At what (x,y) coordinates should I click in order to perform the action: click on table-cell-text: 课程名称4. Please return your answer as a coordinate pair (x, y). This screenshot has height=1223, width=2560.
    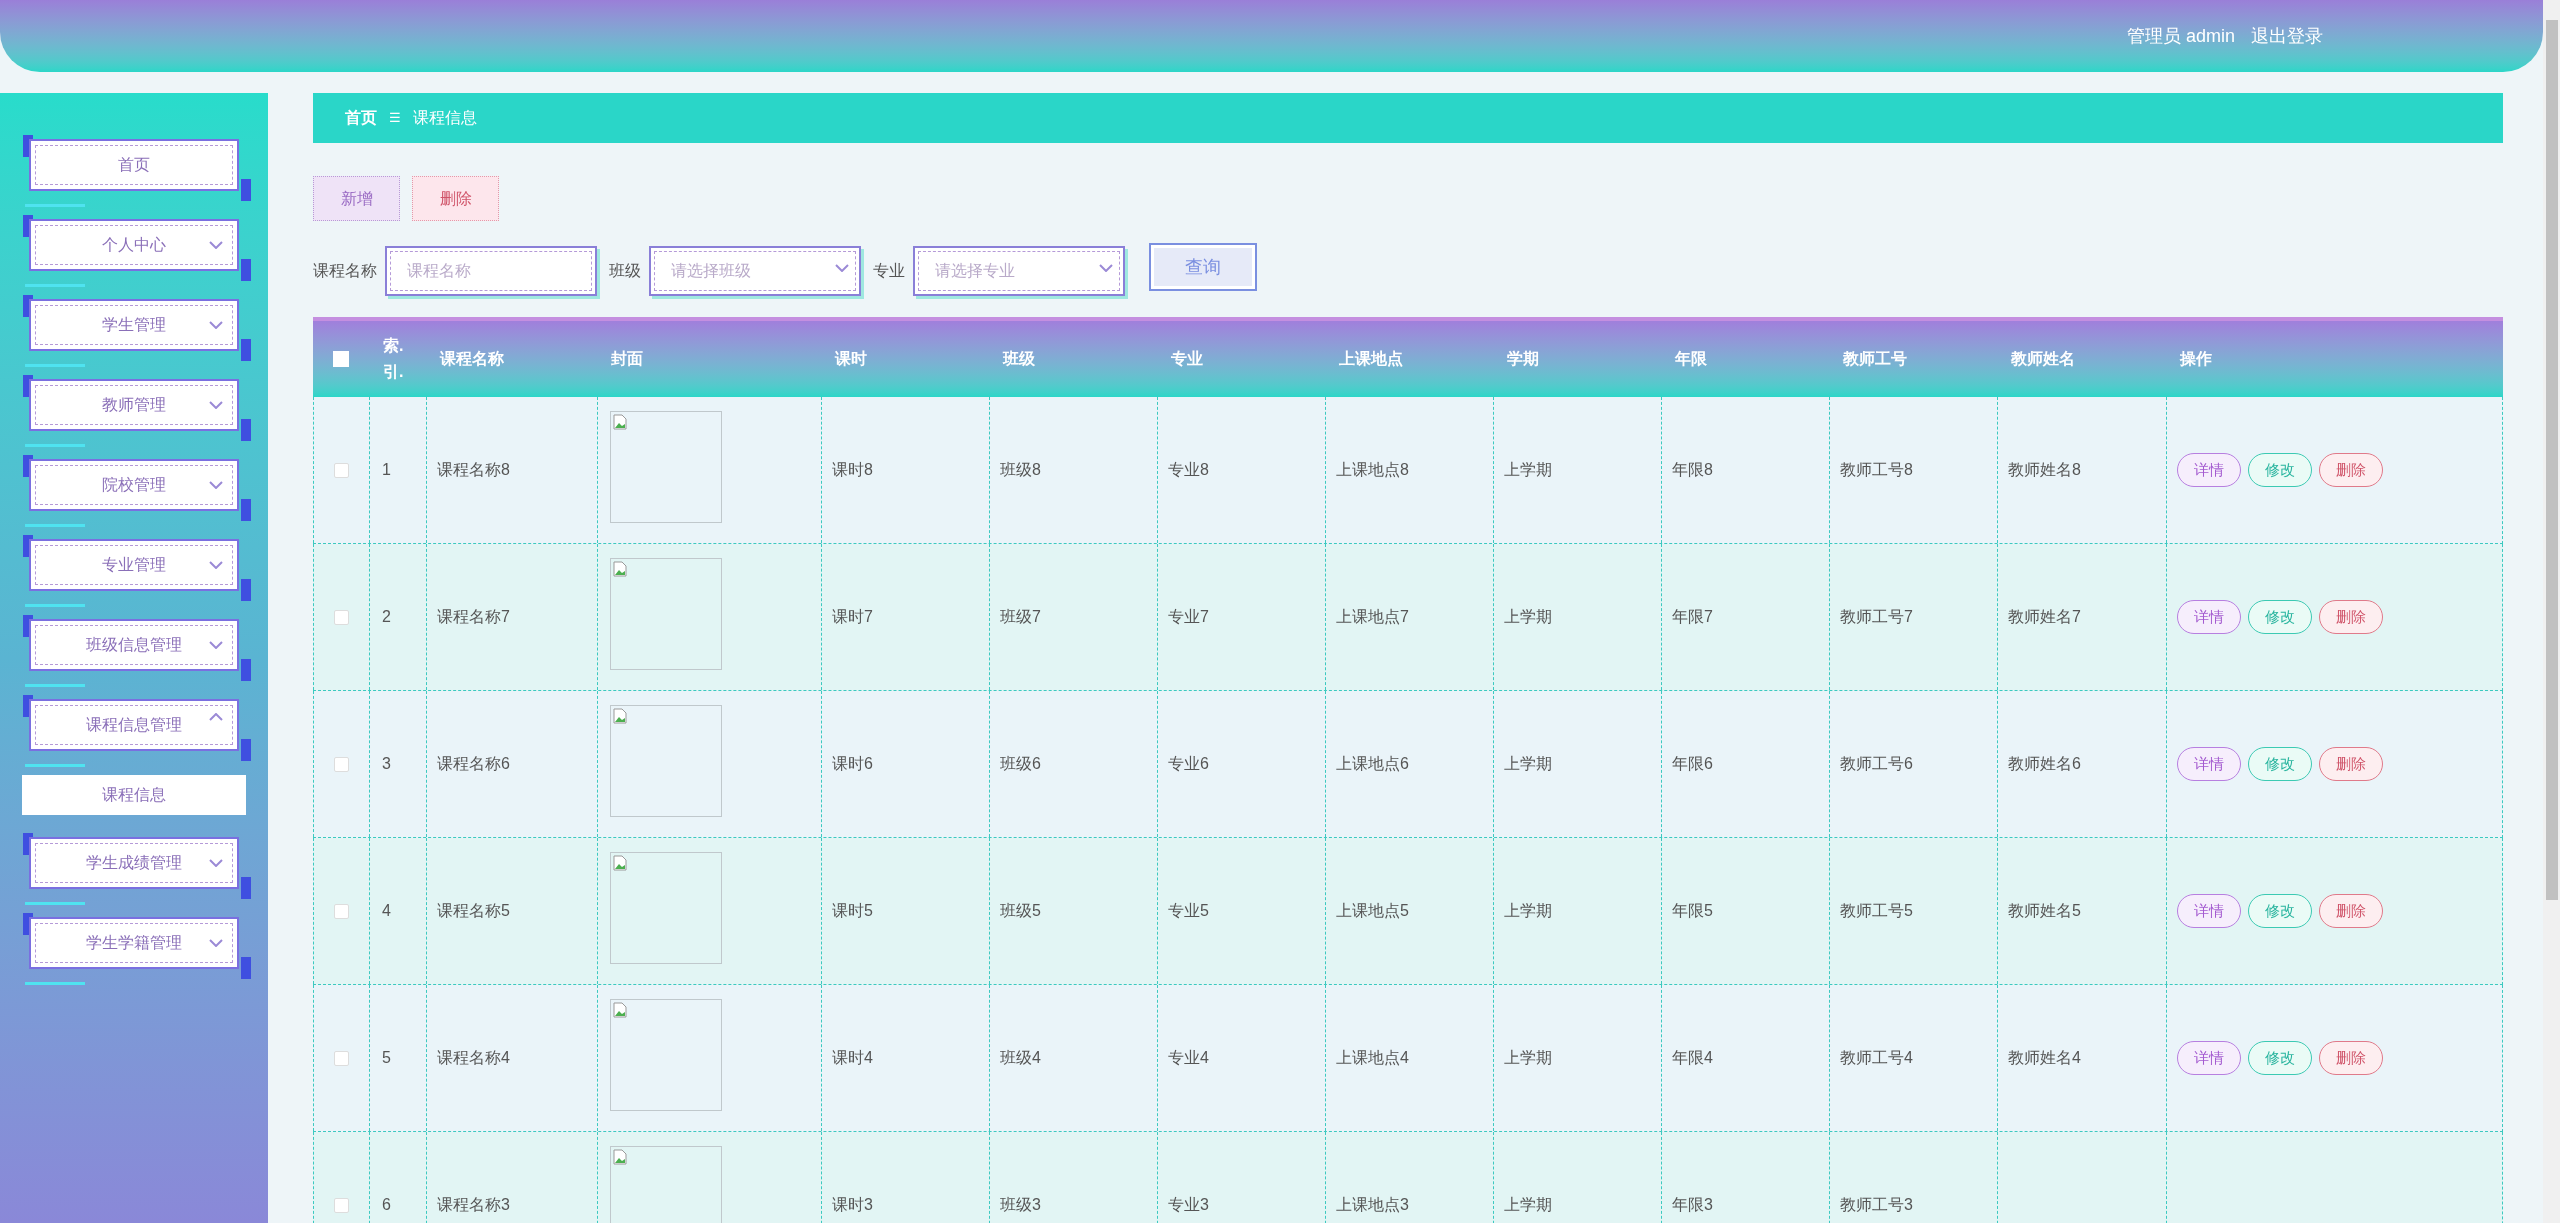
    Looking at the image, I should click on (473, 1058).